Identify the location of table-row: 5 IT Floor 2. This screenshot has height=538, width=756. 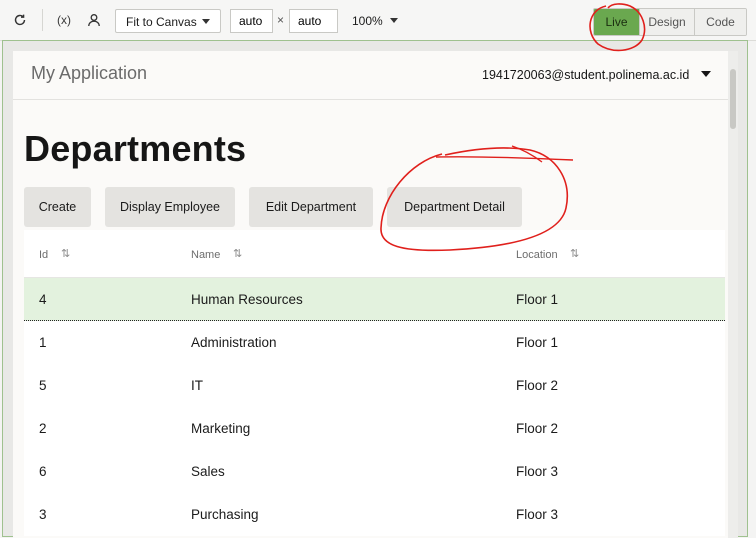
(374, 385).